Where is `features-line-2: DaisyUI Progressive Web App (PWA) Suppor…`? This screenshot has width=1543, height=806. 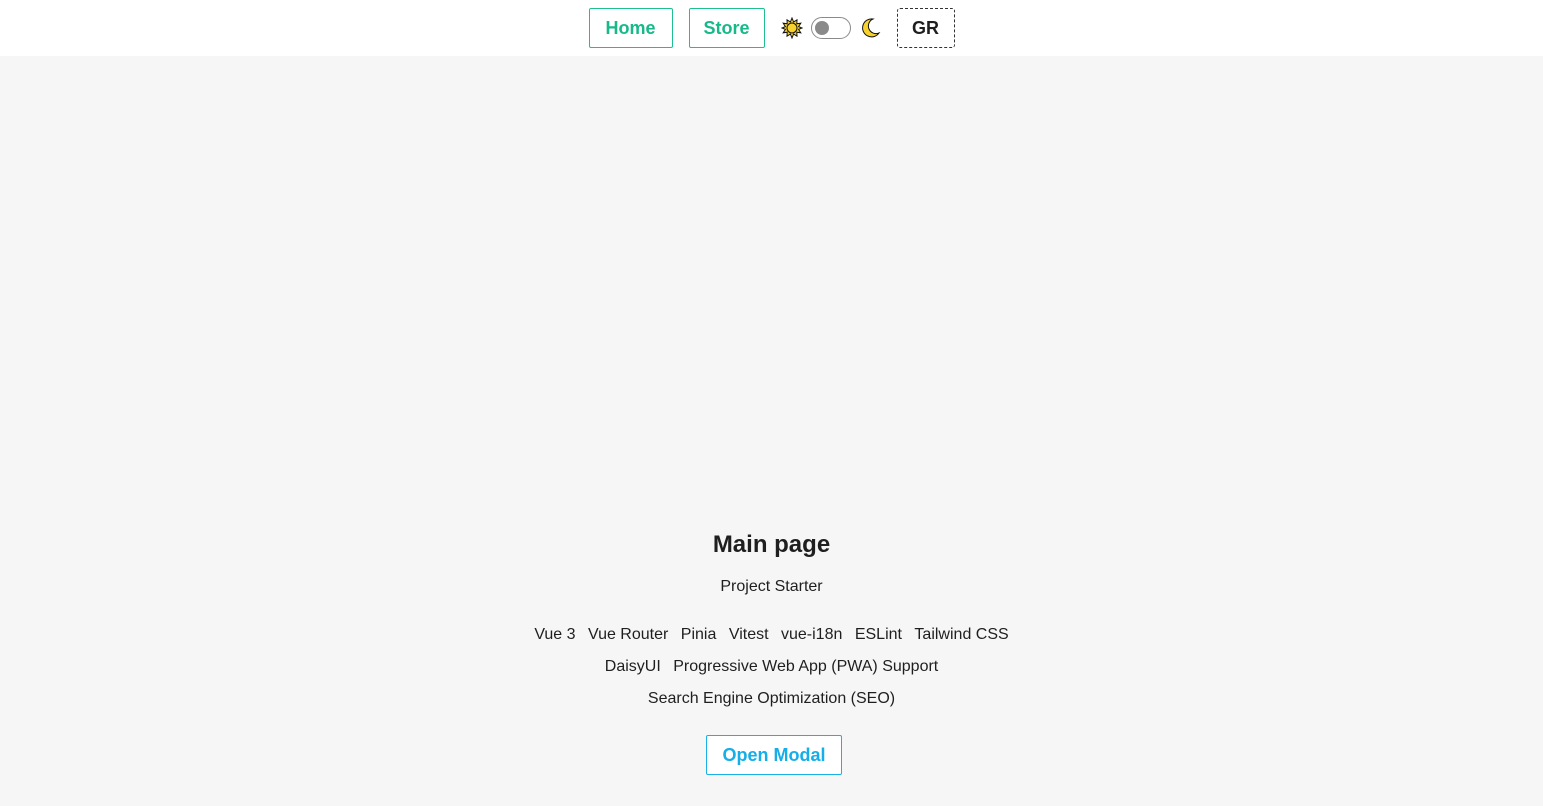 features-line-2: DaisyUI Progressive Web App (PWA) Suppor… is located at coordinates (771, 667).